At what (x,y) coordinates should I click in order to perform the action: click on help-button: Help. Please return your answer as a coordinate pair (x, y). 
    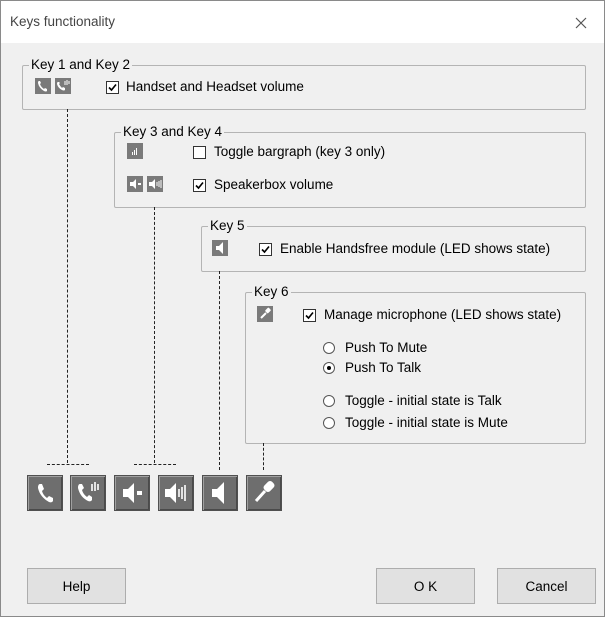
    Looking at the image, I should click on (76, 586).